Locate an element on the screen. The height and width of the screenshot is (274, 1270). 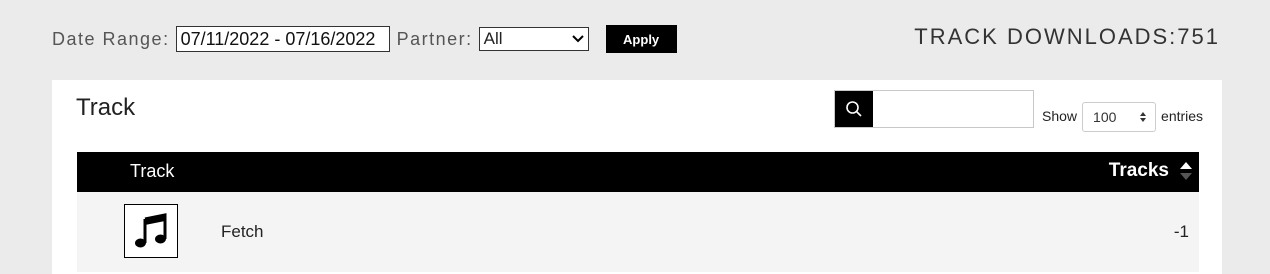
sort-icon is located at coordinates (1186, 171).